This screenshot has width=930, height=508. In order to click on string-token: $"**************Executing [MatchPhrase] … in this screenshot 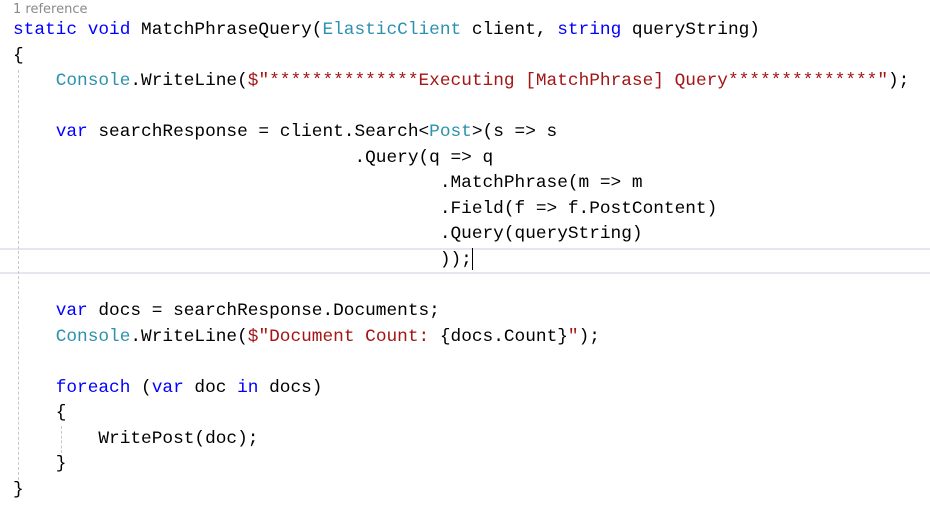, I will do `click(568, 81)`.